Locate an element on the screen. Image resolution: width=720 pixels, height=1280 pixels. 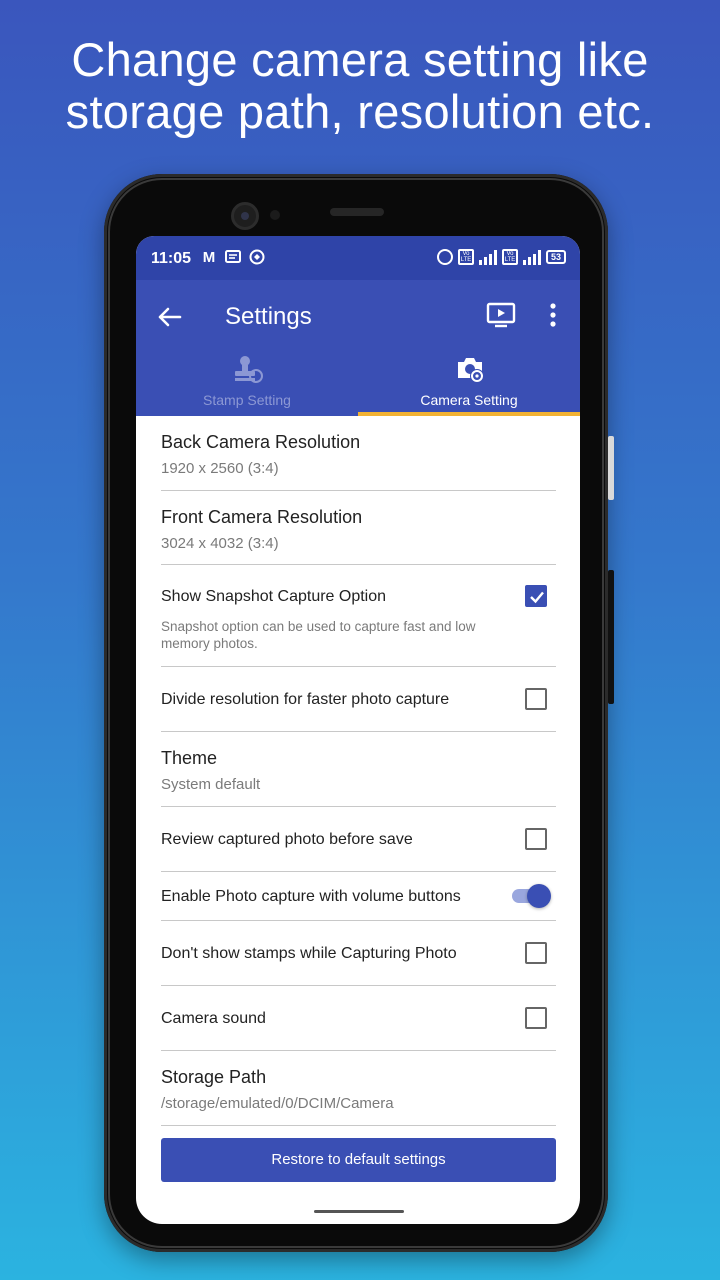
alarm-icon is located at coordinates (444, 257).